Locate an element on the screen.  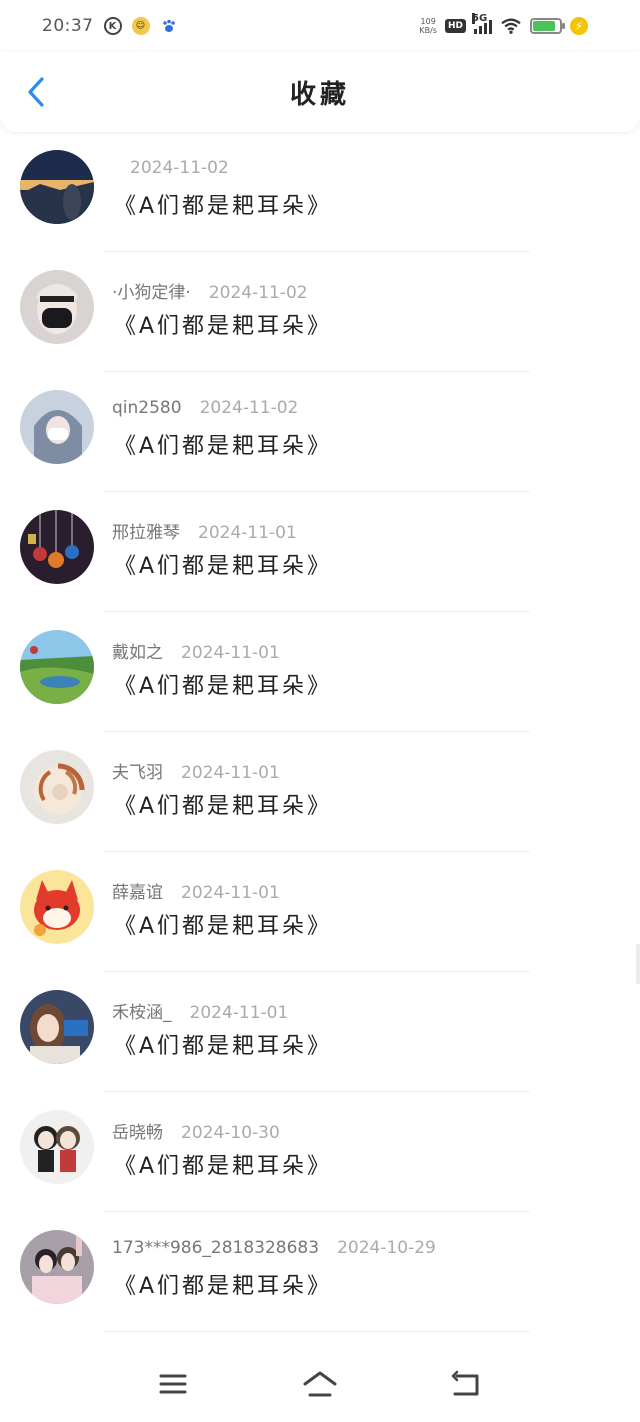
back-button is located at coordinates (36, 92).